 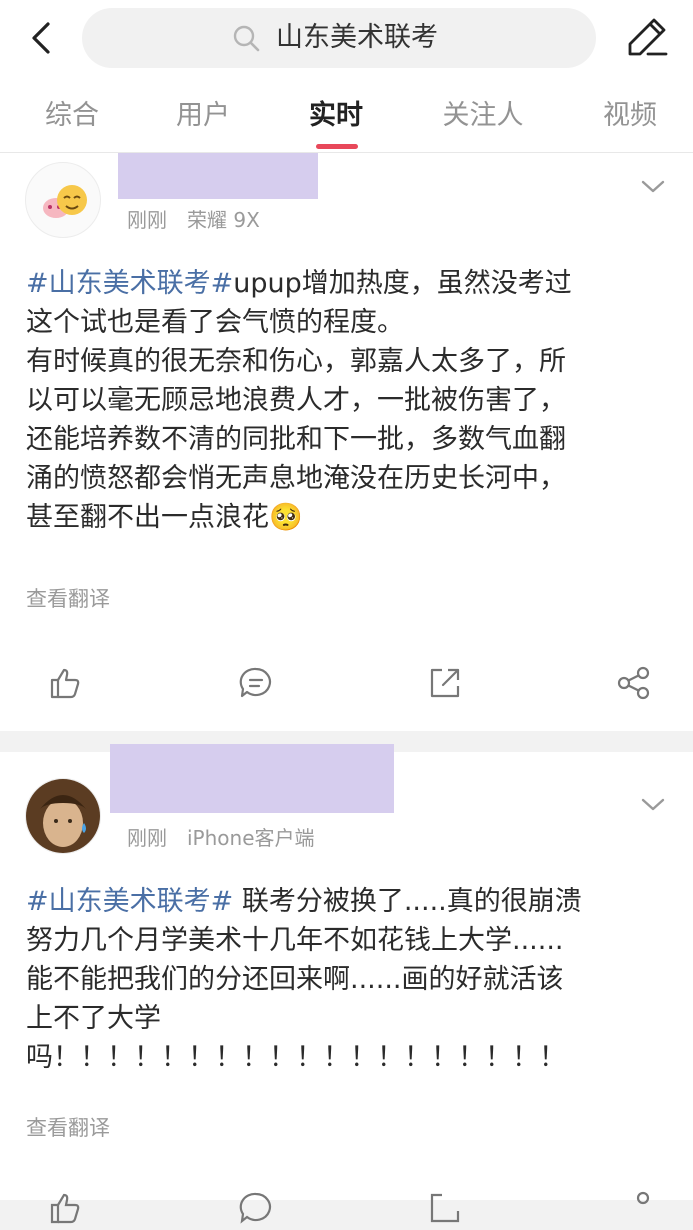 I want to click on tab-following: 关注人, so click(x=483, y=116).